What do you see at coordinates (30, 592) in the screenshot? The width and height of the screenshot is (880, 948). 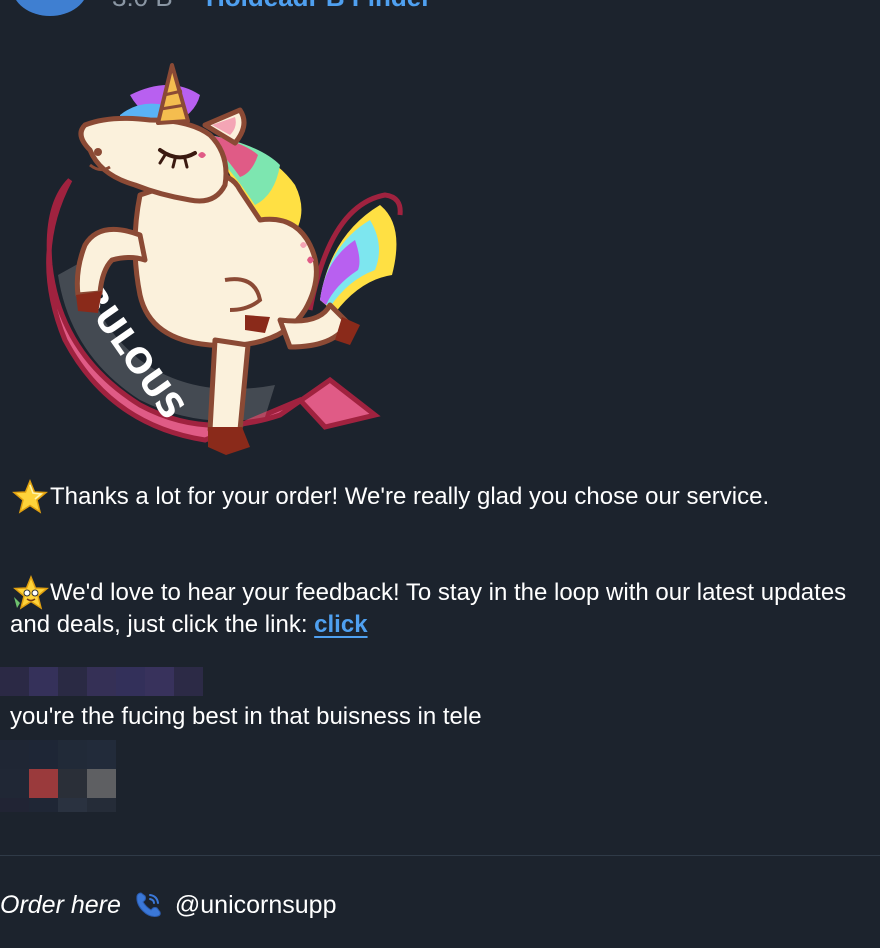 I see `star-struck-icon` at bounding box center [30, 592].